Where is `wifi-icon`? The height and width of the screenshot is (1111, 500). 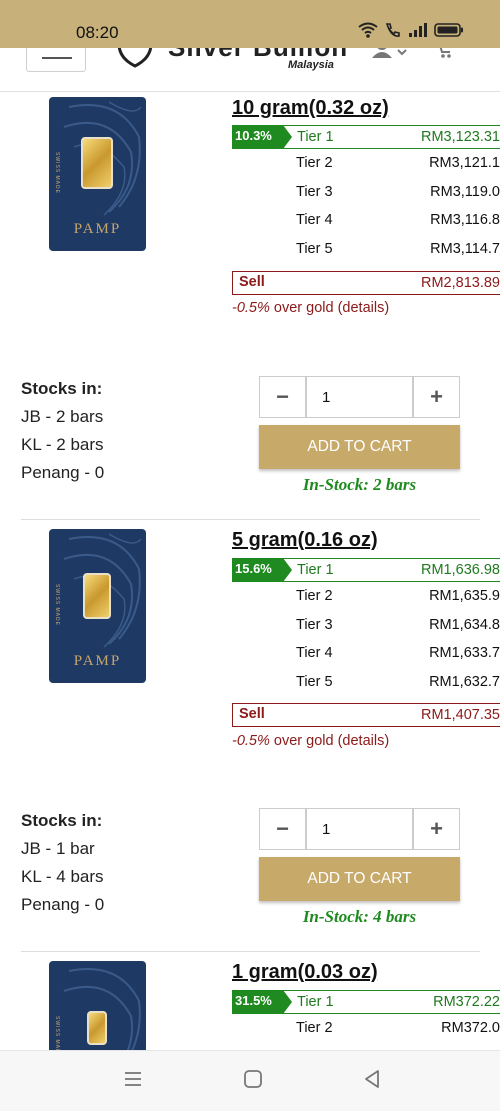 wifi-icon is located at coordinates (368, 30).